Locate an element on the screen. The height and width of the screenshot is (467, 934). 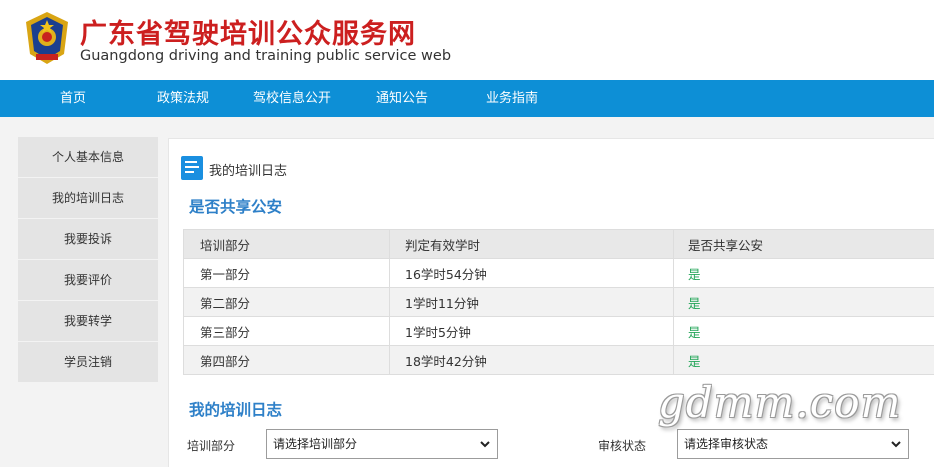
table-row: 第四部分 18学时42分钟 是 is located at coordinates (558, 360).